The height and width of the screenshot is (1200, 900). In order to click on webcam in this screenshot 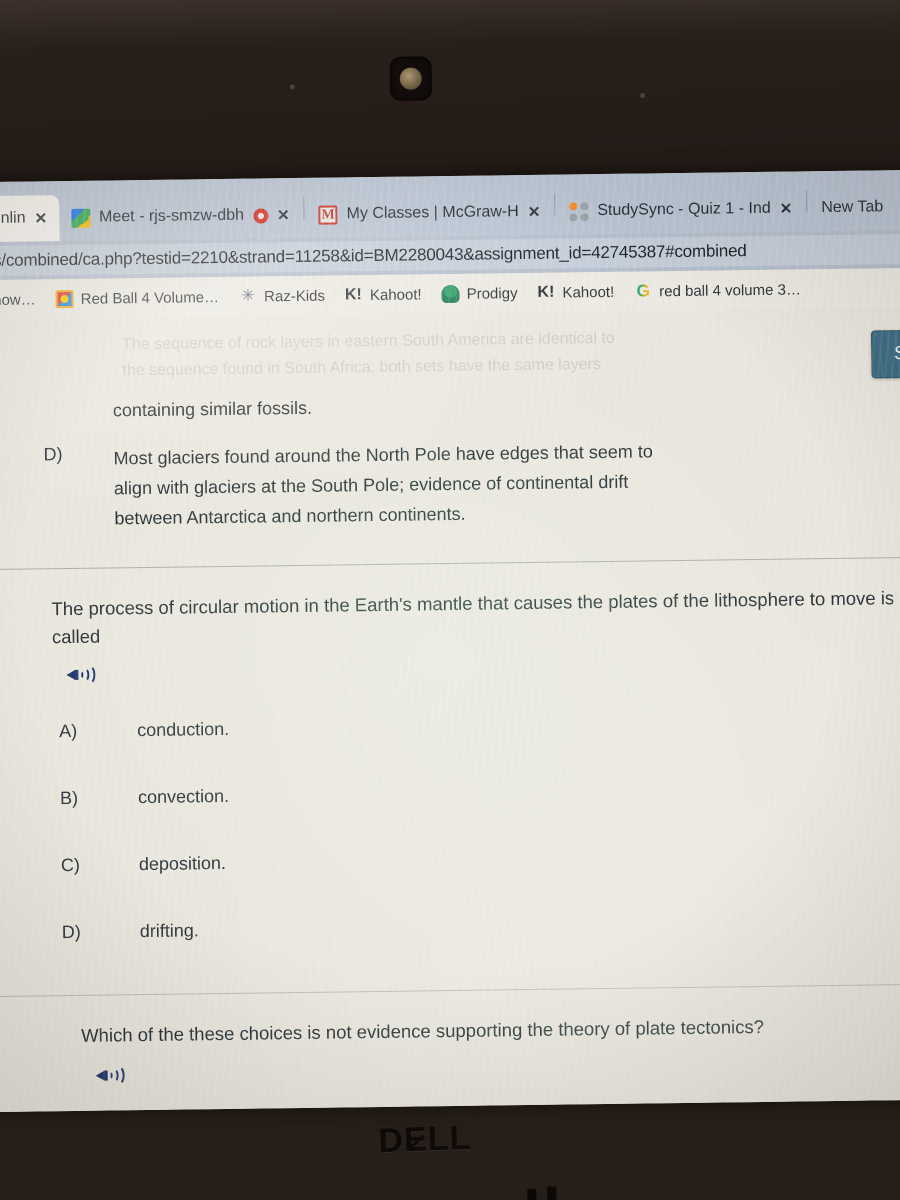, I will do `click(411, 78)`.